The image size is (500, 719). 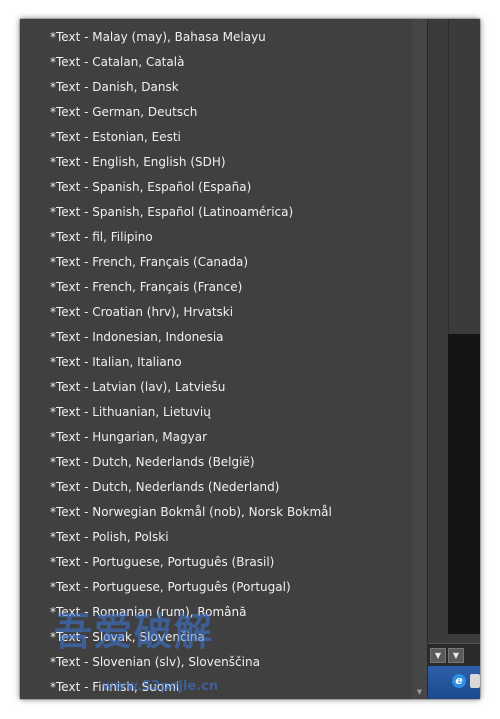 What do you see at coordinates (216, 87) in the screenshot?
I see `language-option: *Text - Danish, Dansk` at bounding box center [216, 87].